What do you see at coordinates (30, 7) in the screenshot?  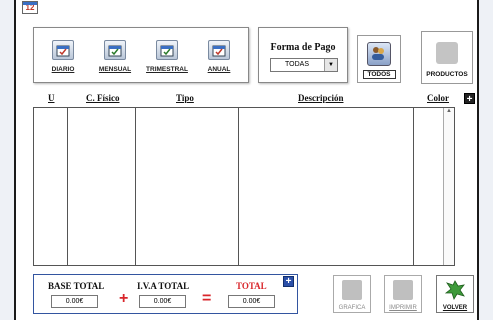 I see `calendar-app-icon: 12` at bounding box center [30, 7].